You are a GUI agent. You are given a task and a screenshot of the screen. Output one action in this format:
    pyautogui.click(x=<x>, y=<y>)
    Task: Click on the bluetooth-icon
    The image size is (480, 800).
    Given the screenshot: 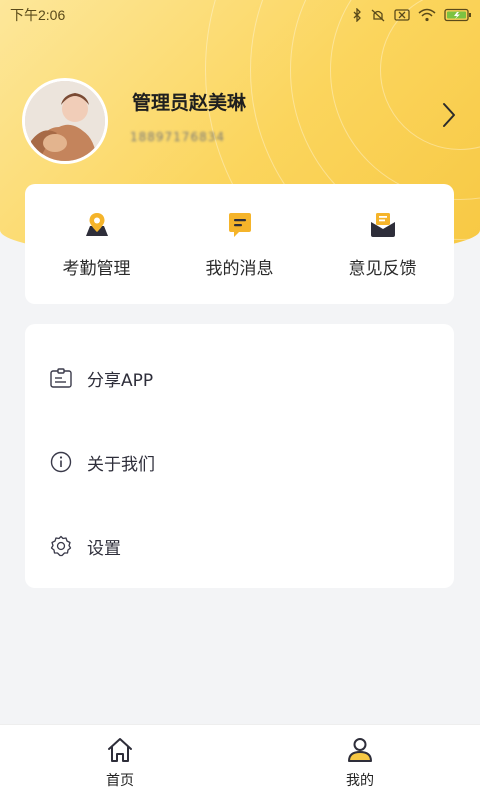 What is the action you would take?
    pyautogui.click(x=357, y=15)
    